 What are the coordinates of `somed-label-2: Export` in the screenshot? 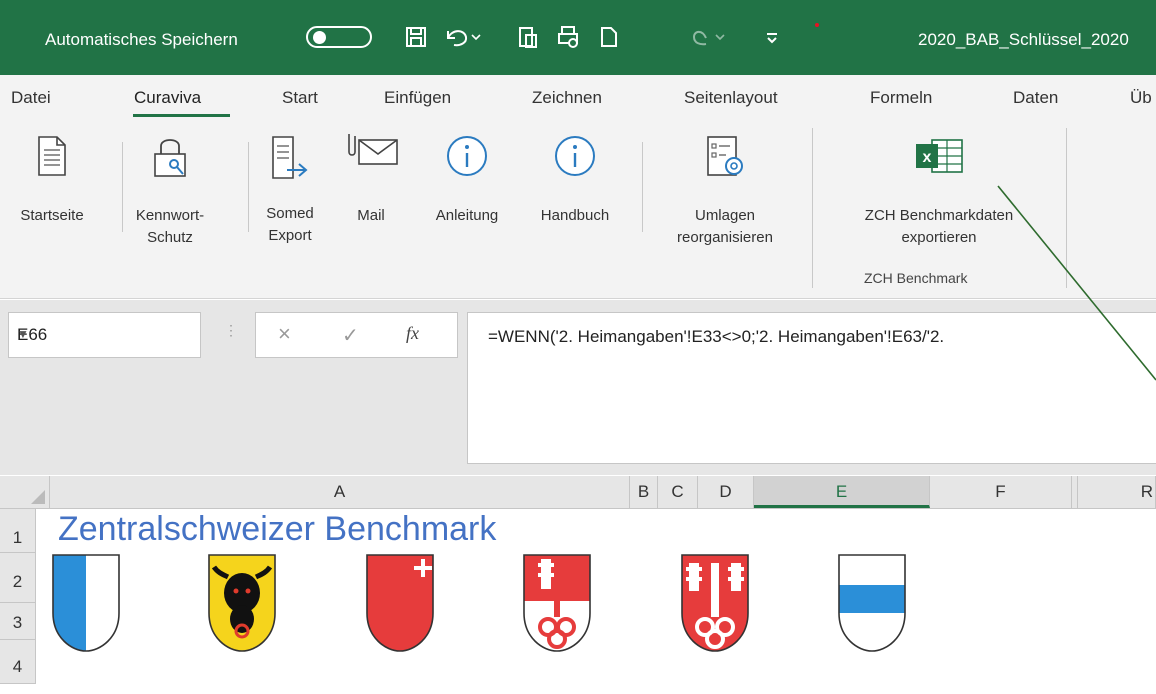 It's located at (290, 235).